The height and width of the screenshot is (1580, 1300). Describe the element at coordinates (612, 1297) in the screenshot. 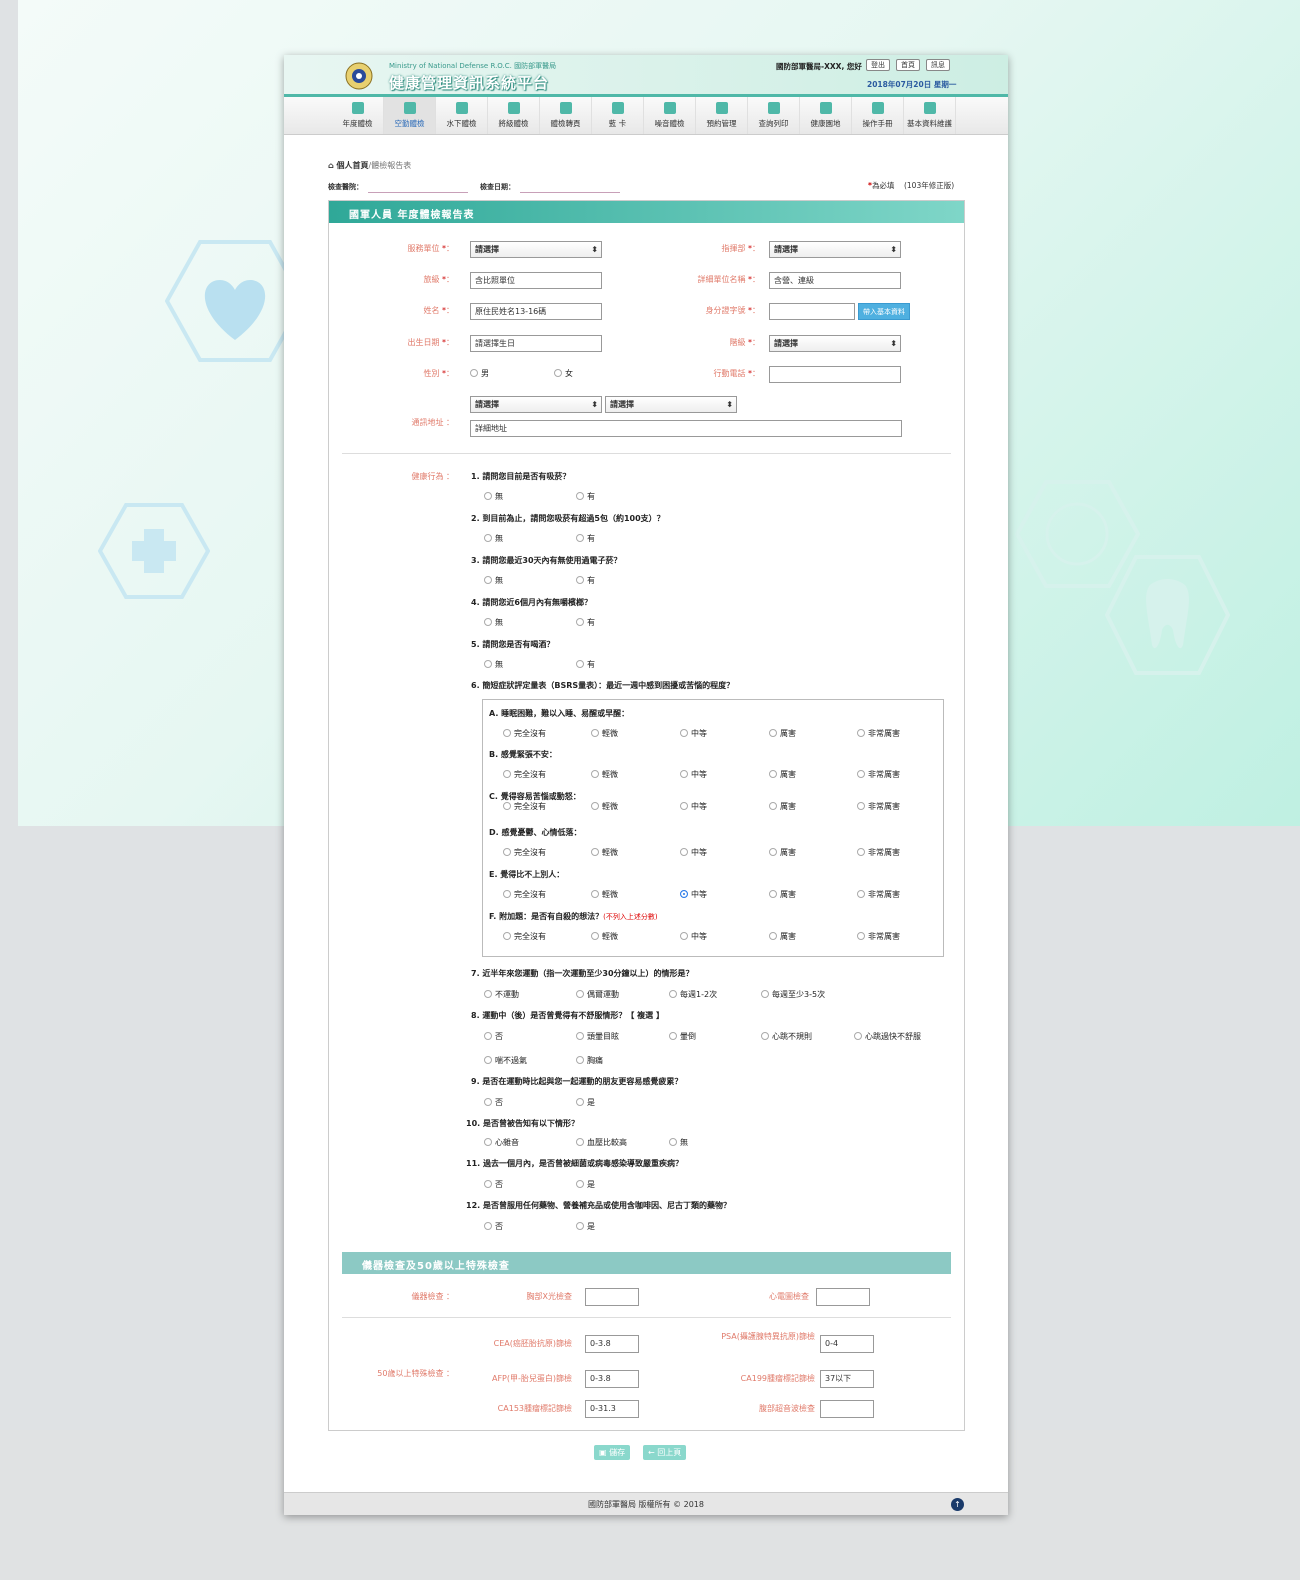

I see `xray-input` at that location.